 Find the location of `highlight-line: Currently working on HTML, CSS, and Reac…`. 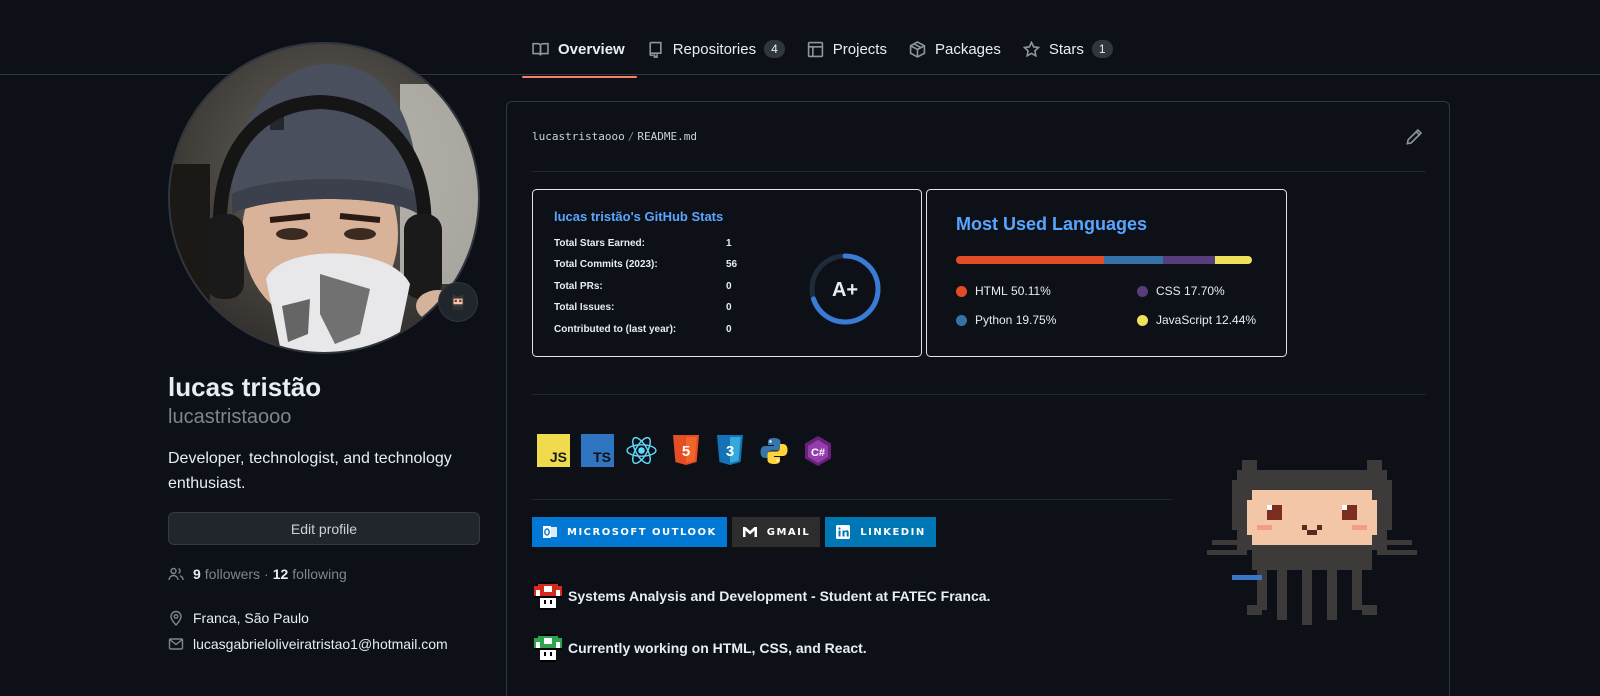

highlight-line: Currently working on HTML, CSS, and Reac… is located at coordinates (699, 648).